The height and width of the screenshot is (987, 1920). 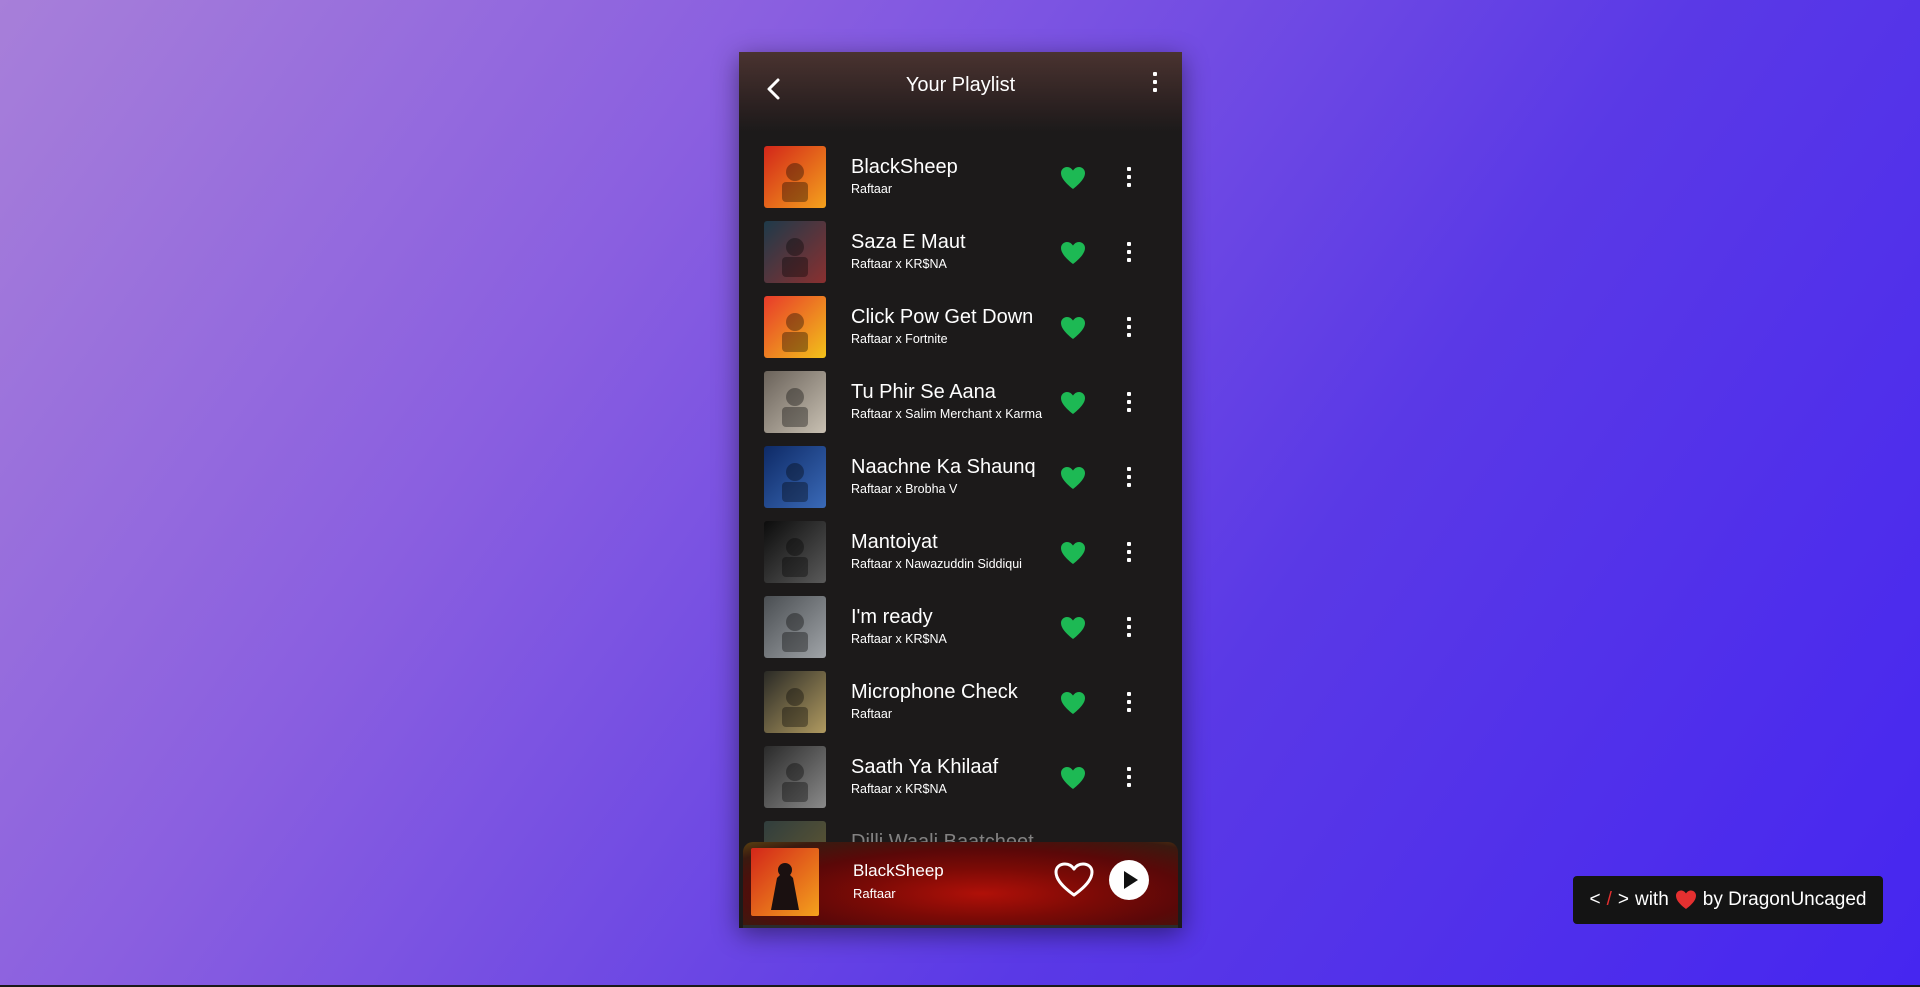 I want to click on heart-outline-icon, so click(x=1074, y=880).